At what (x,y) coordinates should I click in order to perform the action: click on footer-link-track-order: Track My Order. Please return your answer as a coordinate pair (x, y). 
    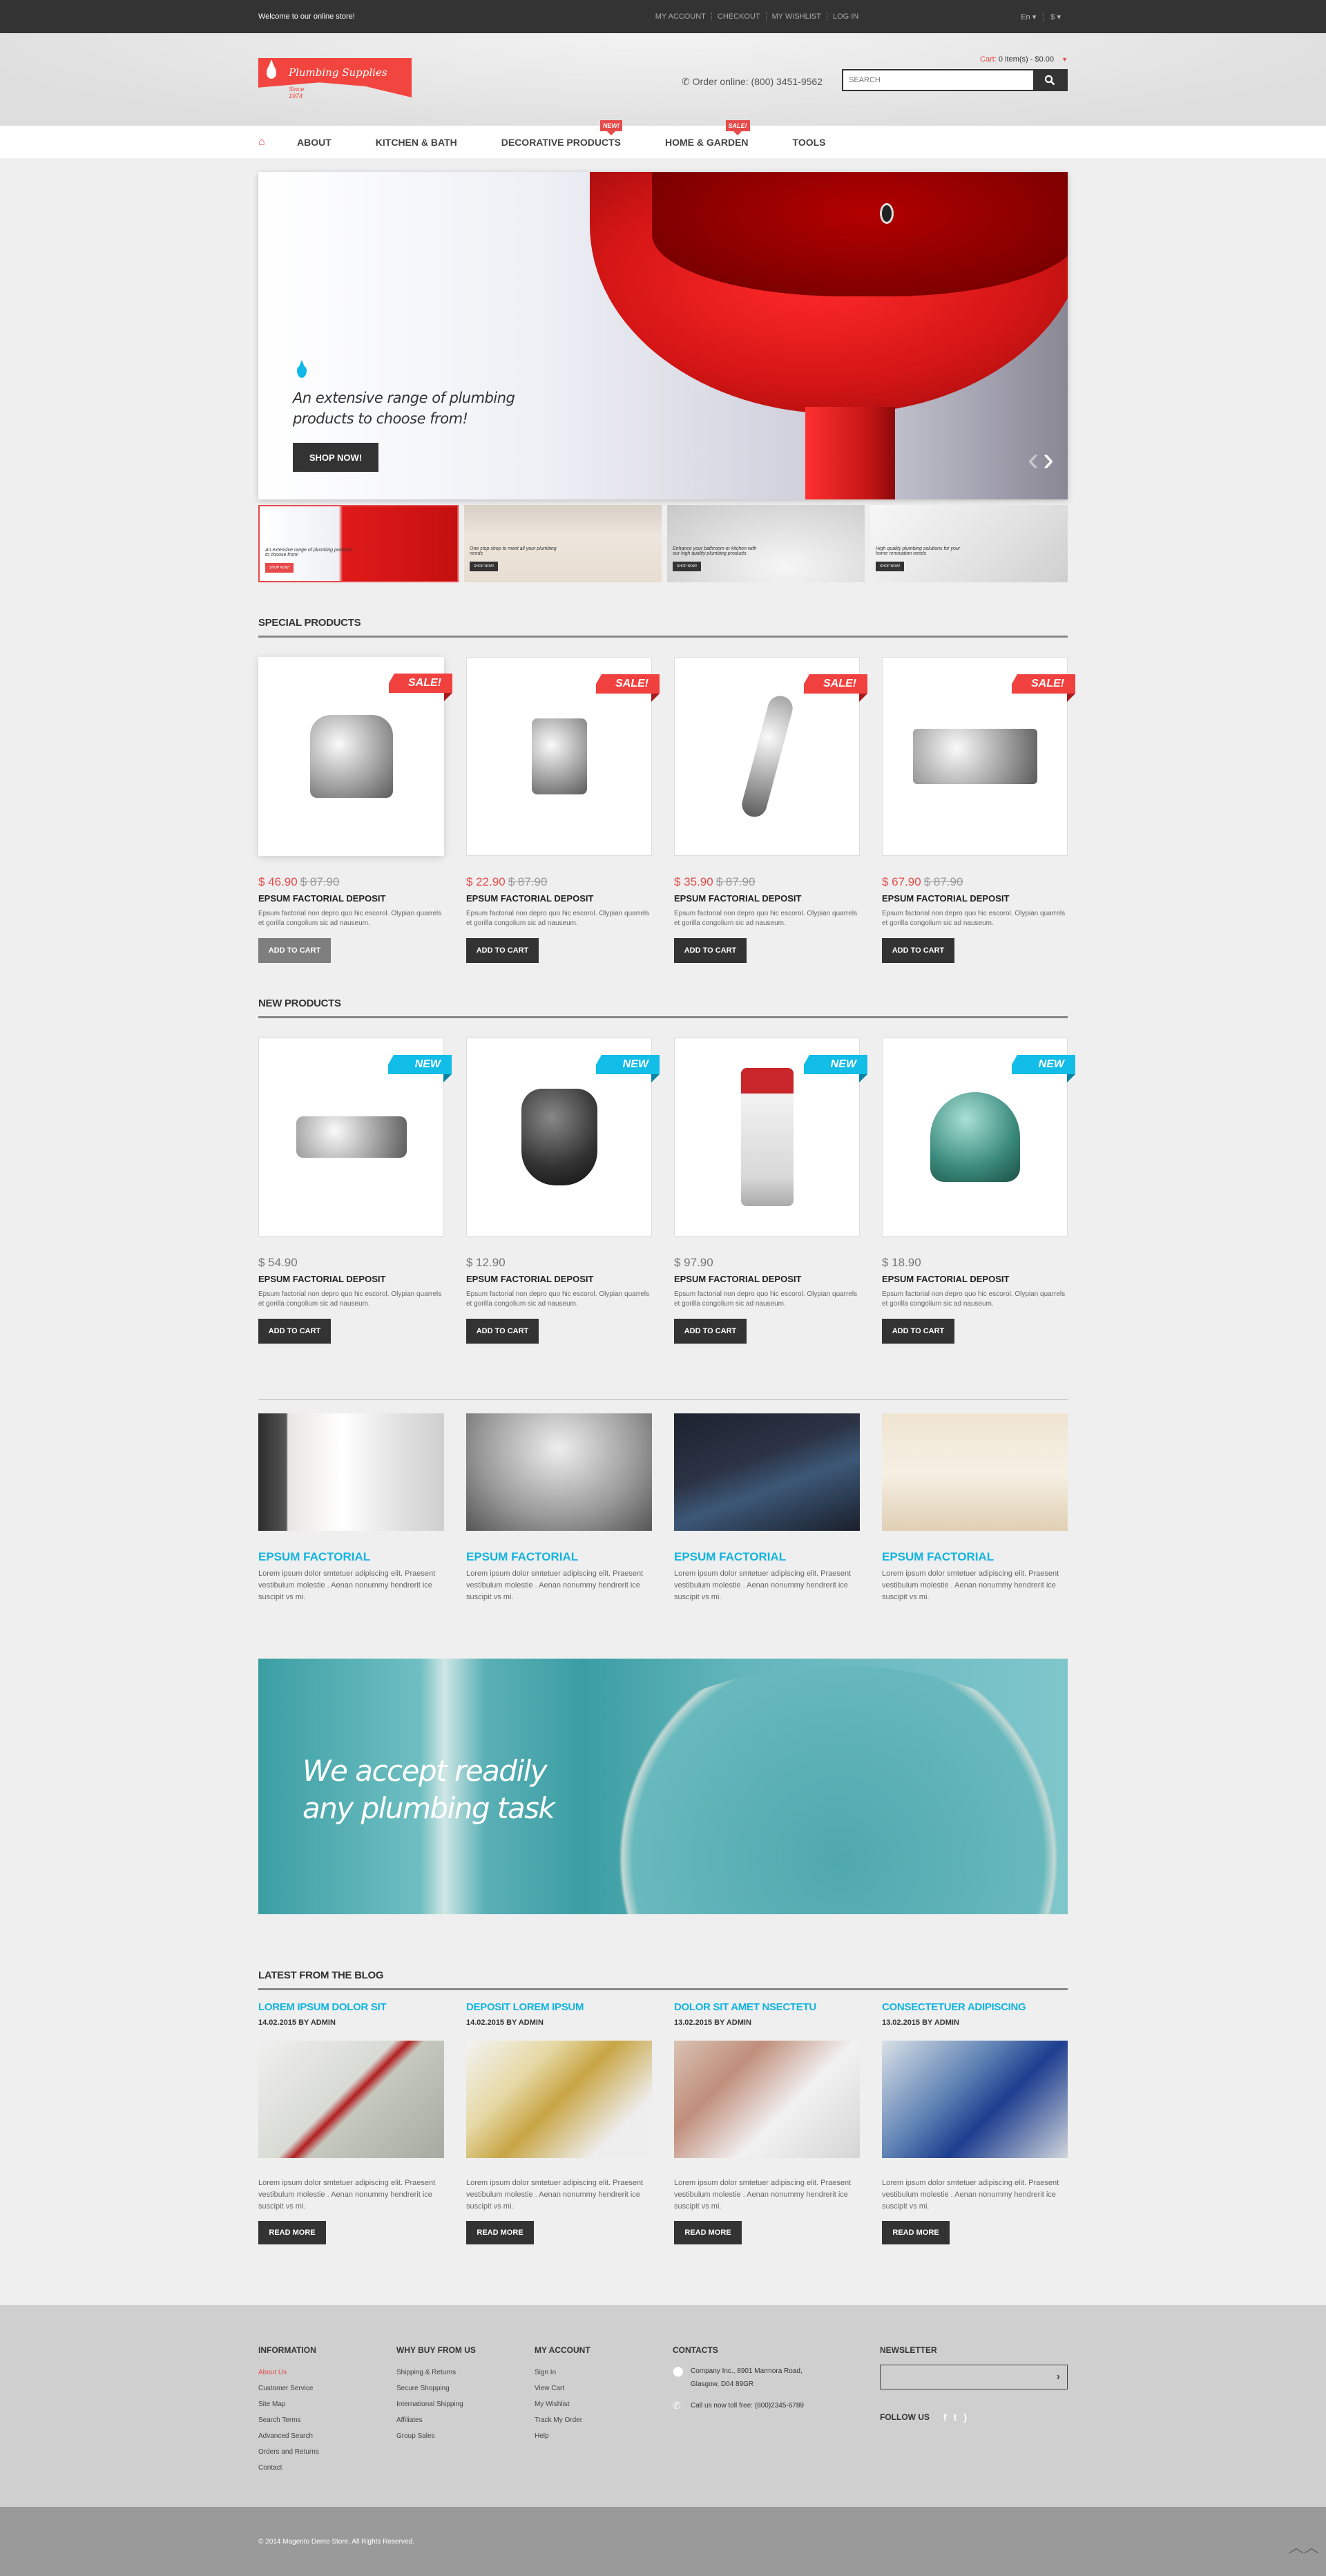
    Looking at the image, I should click on (604, 2420).